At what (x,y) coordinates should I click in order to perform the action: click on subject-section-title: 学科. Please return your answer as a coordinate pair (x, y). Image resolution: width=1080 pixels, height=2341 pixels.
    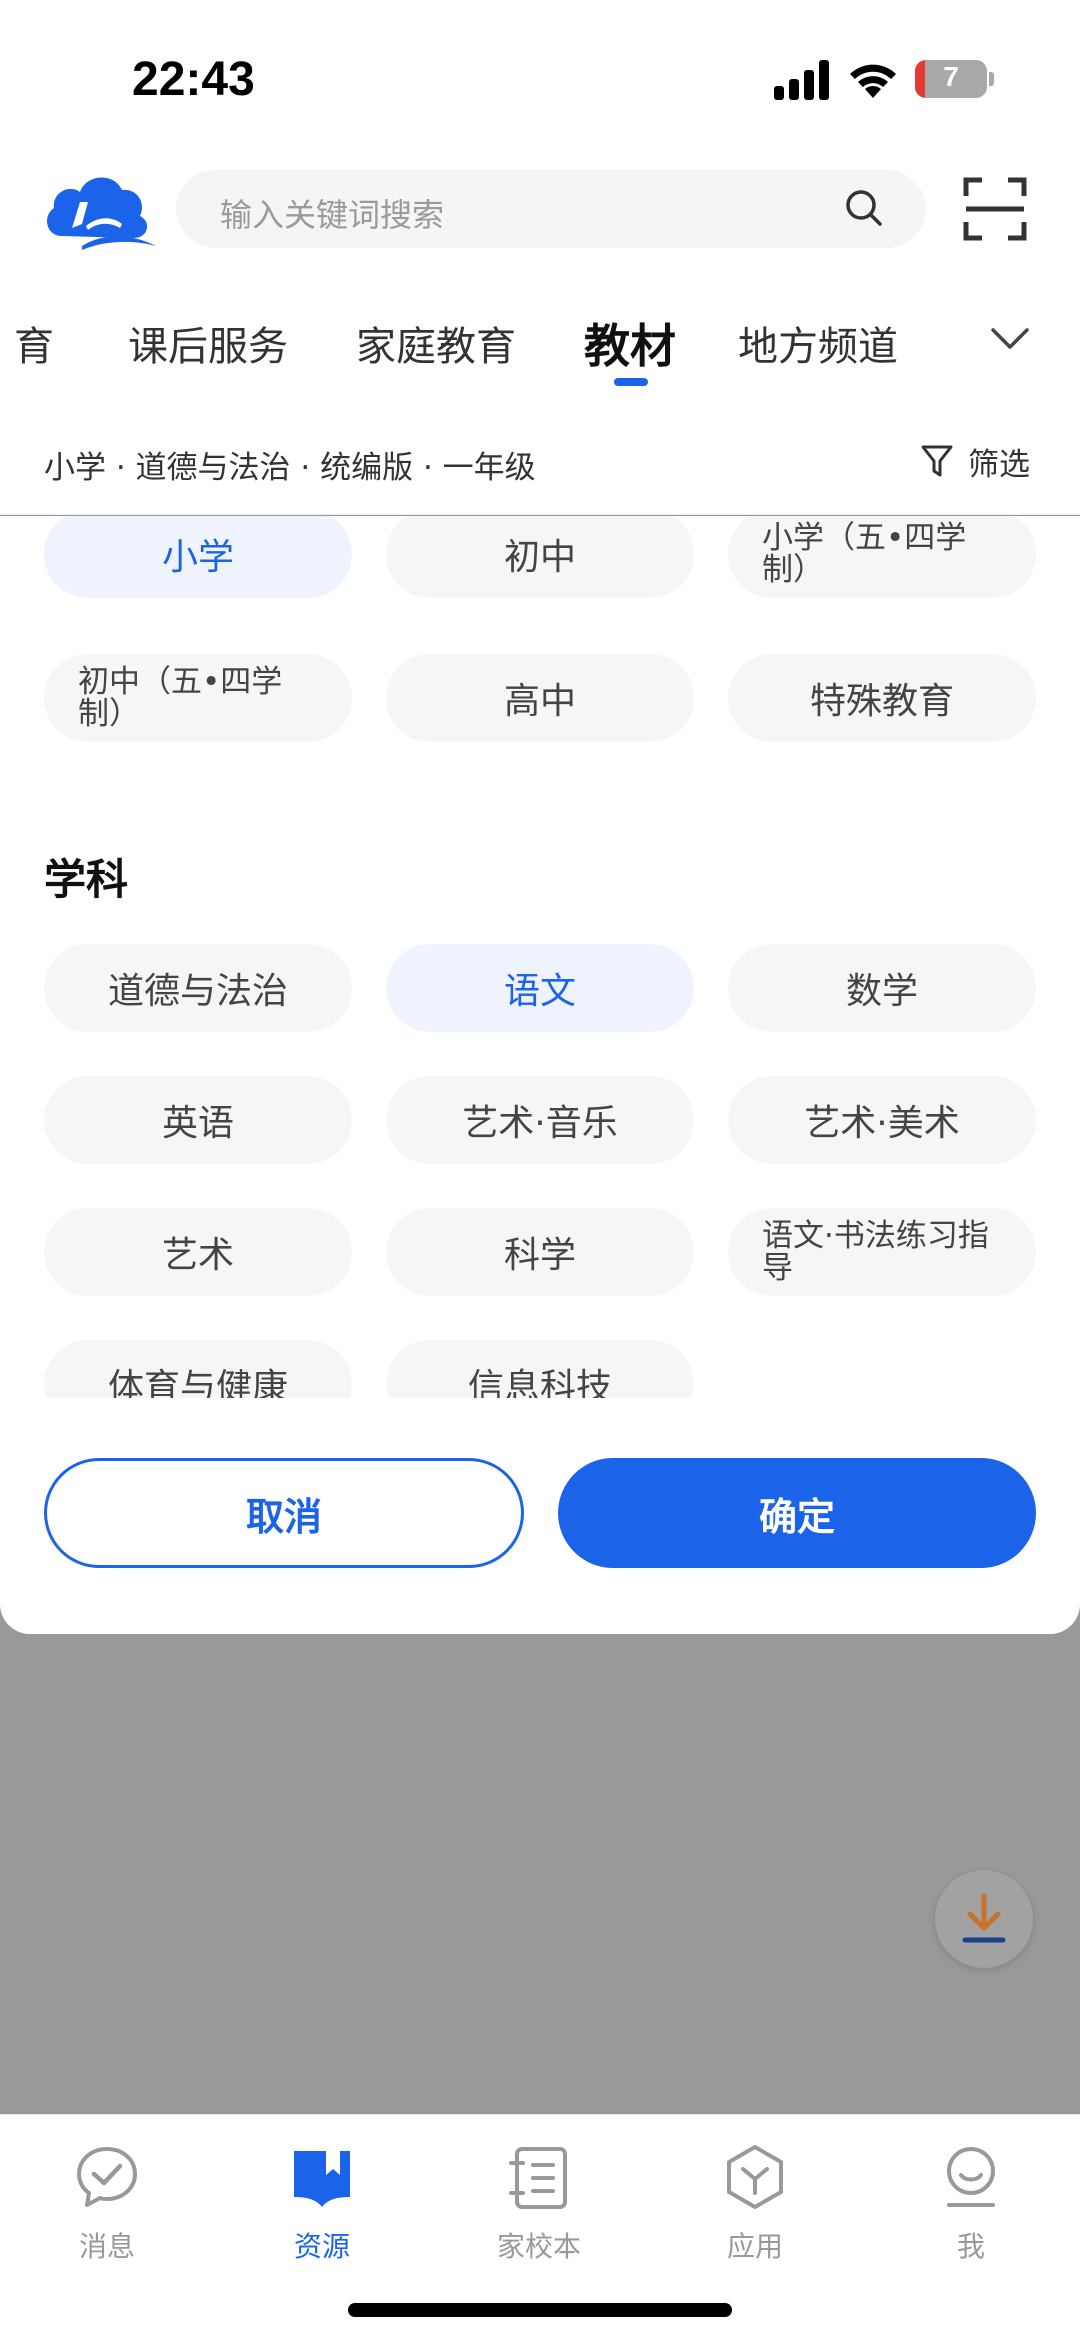
    Looking at the image, I should click on (86, 879).